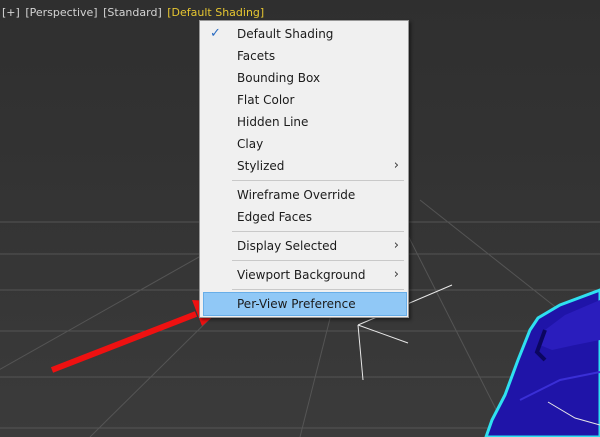  I want to click on menu-item-display-selected: Display Selected ›, so click(305, 246).